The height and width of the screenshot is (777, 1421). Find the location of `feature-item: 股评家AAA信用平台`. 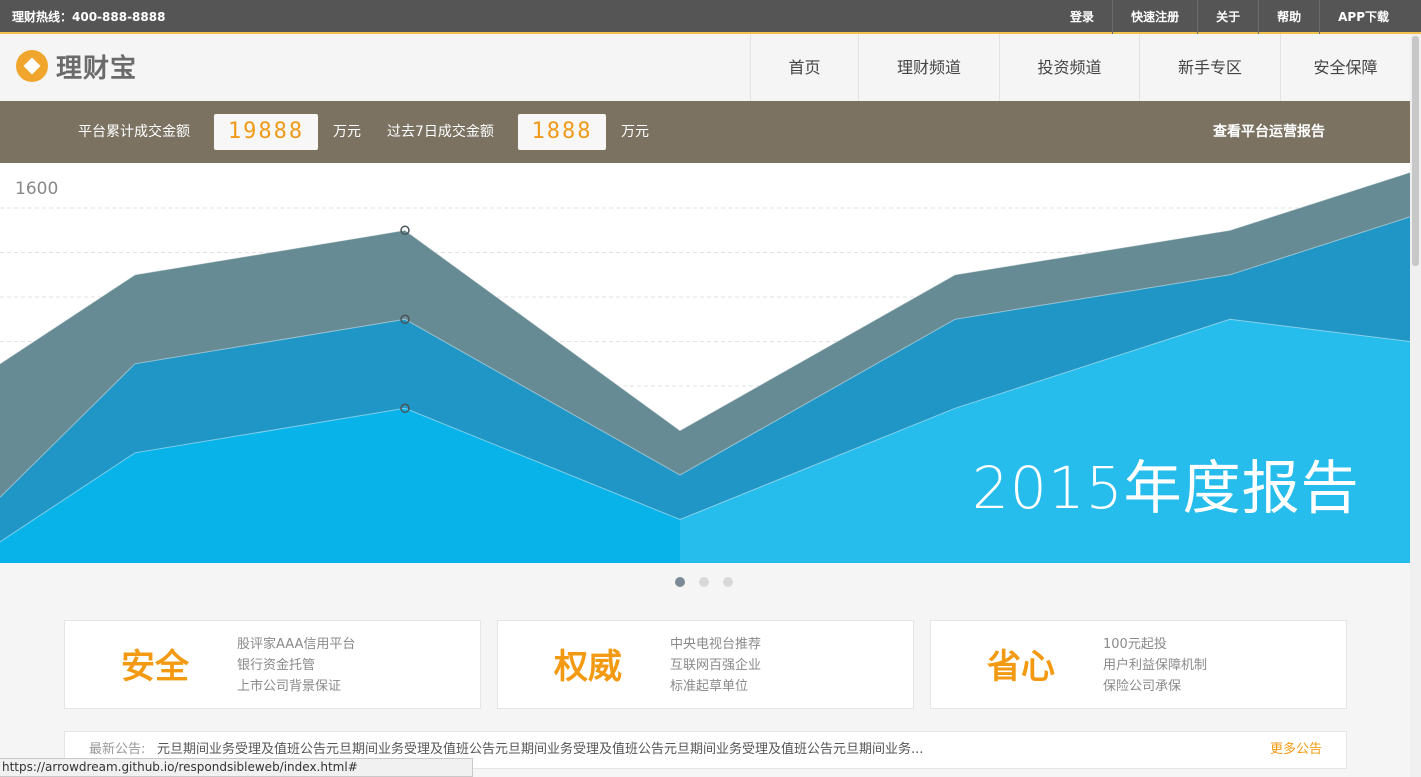

feature-item: 股评家AAA信用平台 is located at coordinates (296, 644).